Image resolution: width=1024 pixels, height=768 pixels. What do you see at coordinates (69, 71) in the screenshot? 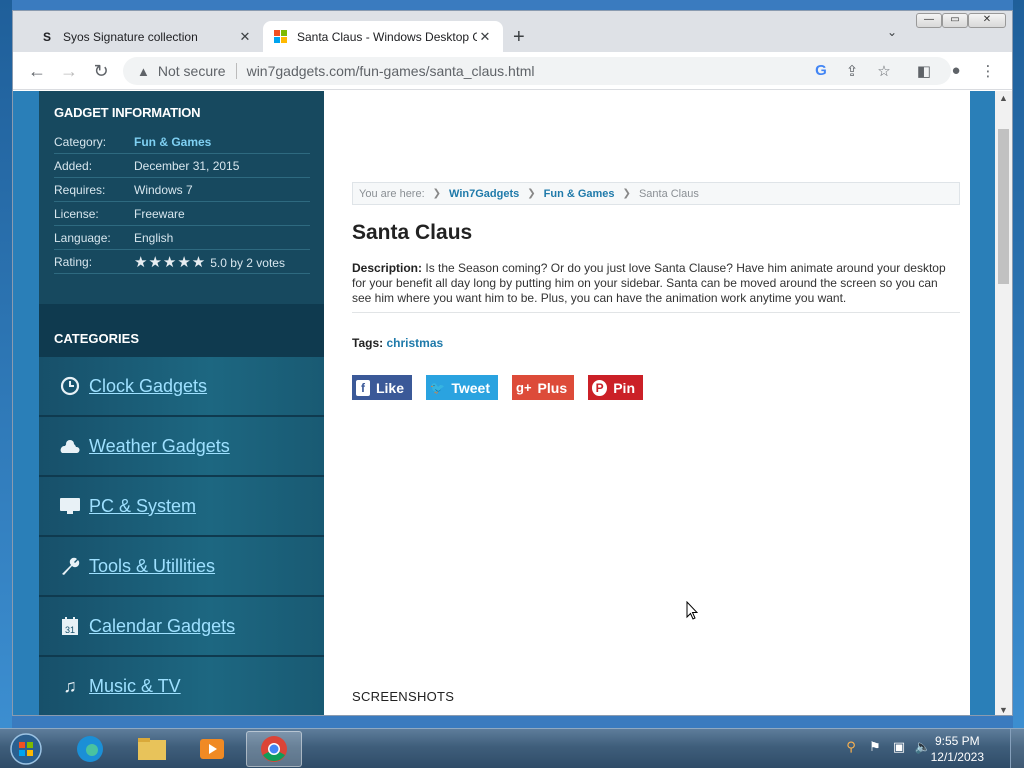
I see `forward-icon: →` at bounding box center [69, 71].